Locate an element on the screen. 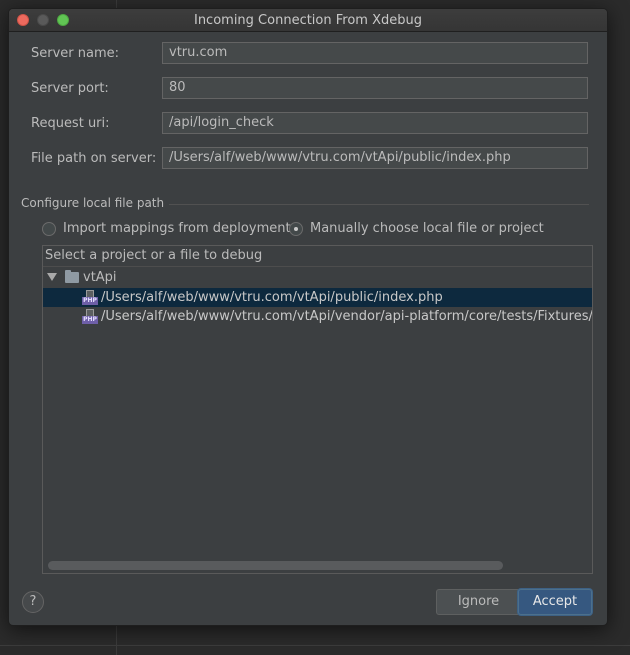  import-mappings-label: Import mappings from deployment is located at coordinates (177, 228).